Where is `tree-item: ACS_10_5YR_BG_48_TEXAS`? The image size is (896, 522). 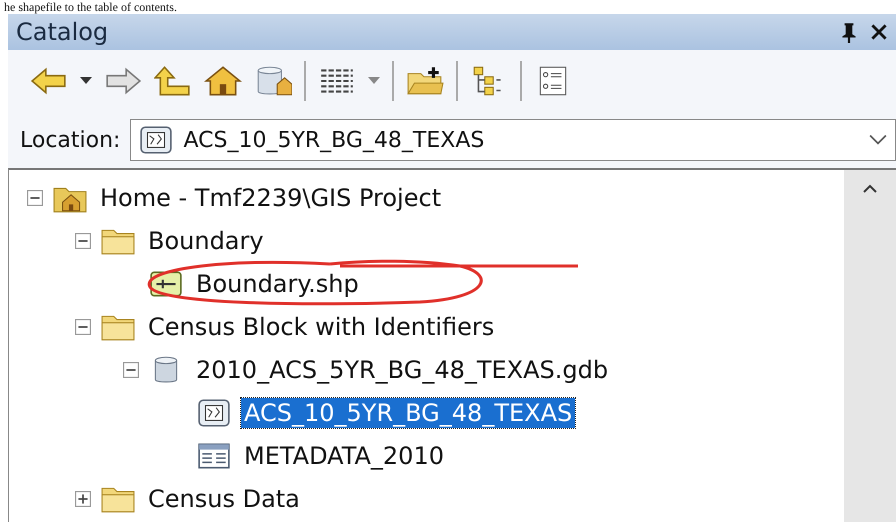 tree-item: ACS_10_5YR_BG_48_TEXAS is located at coordinates (408, 413).